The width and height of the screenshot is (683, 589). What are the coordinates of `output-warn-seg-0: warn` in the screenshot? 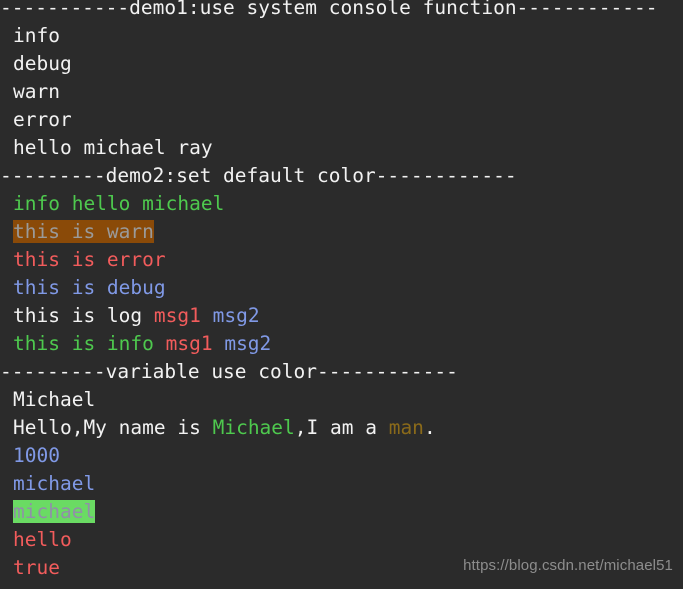 It's located at (36, 91).